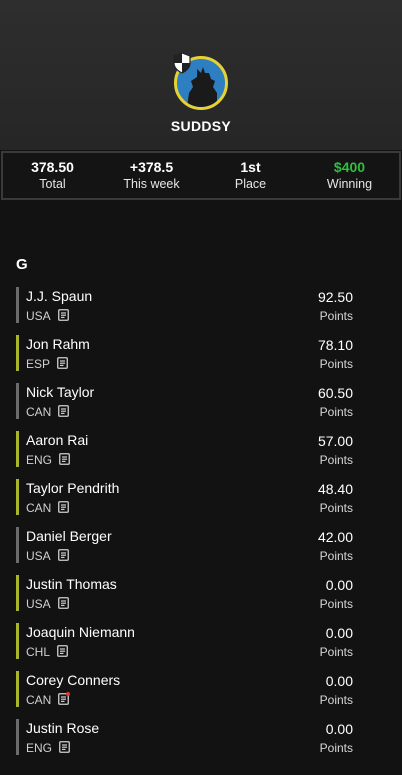 This screenshot has width=402, height=775. What do you see at coordinates (71, 584) in the screenshot?
I see `player-name: Justin Thomas` at bounding box center [71, 584].